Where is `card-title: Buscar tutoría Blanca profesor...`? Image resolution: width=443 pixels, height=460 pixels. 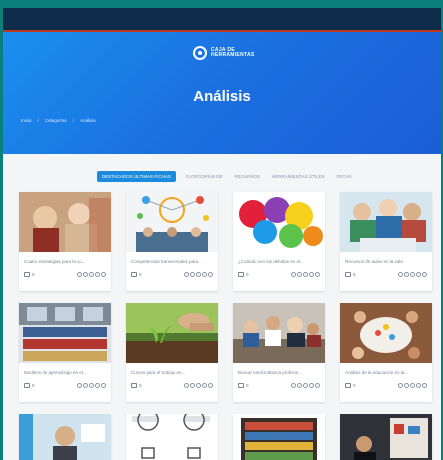
card-title: Buscar tutoría Blanca profesor... is located at coordinates (279, 372).